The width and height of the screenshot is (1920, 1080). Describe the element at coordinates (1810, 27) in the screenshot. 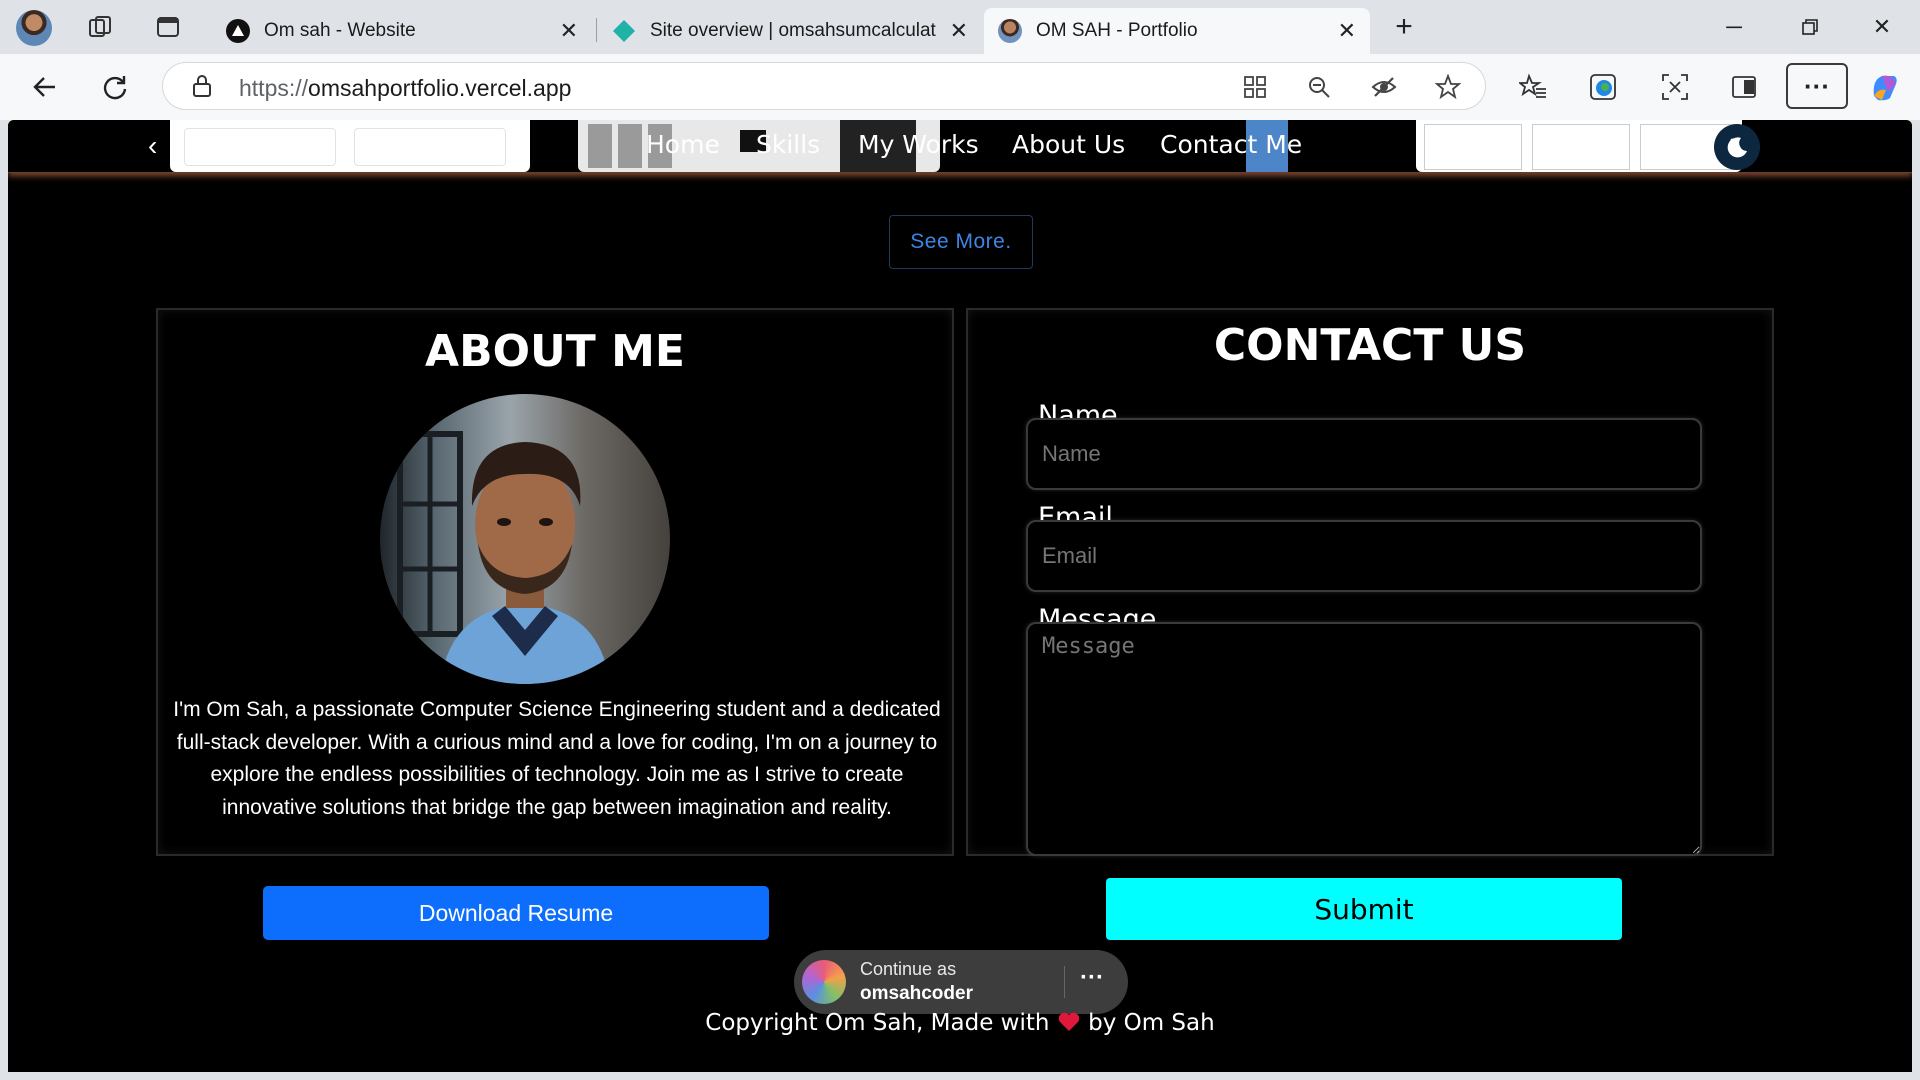

I see `restore-icon` at that location.